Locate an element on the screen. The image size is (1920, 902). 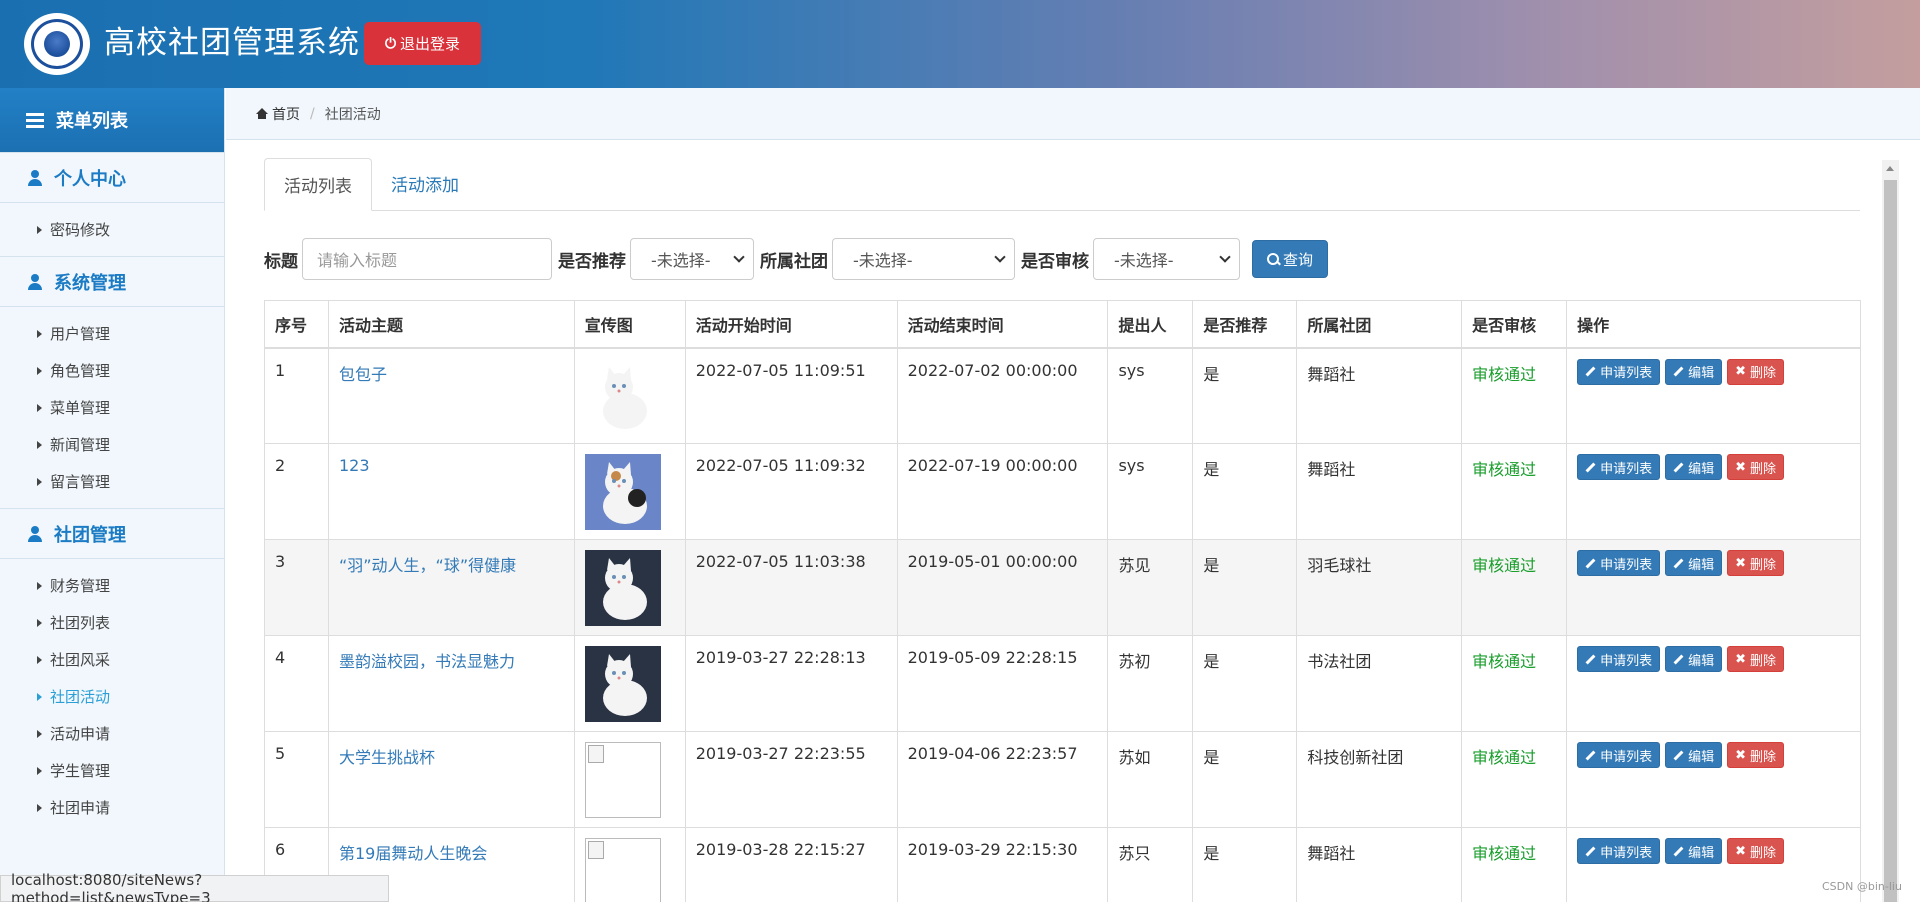
activity-topic-link: 大学生挑战杯 is located at coordinates (387, 757).